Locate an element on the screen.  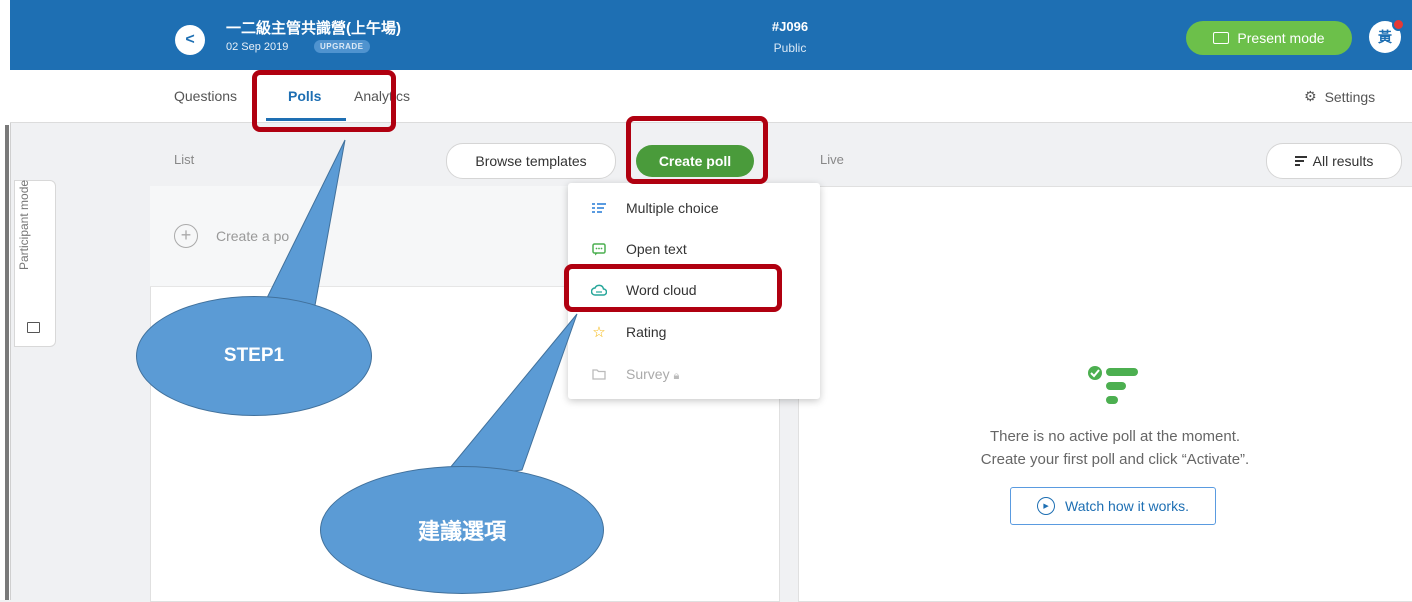
highlight-word-cloud is located at coordinates (673, 288).